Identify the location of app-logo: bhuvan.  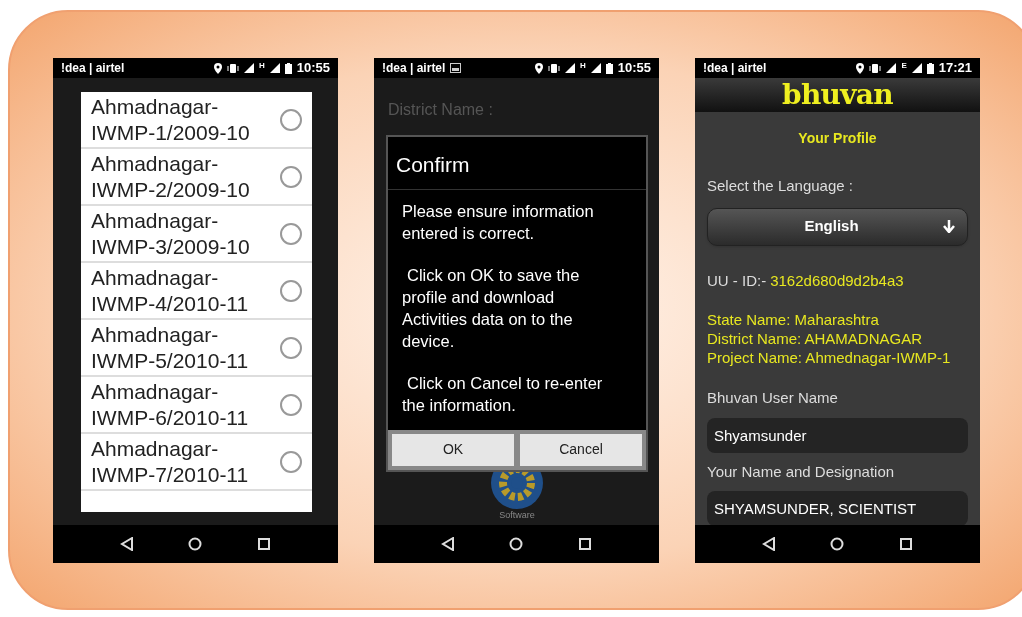
(837, 95).